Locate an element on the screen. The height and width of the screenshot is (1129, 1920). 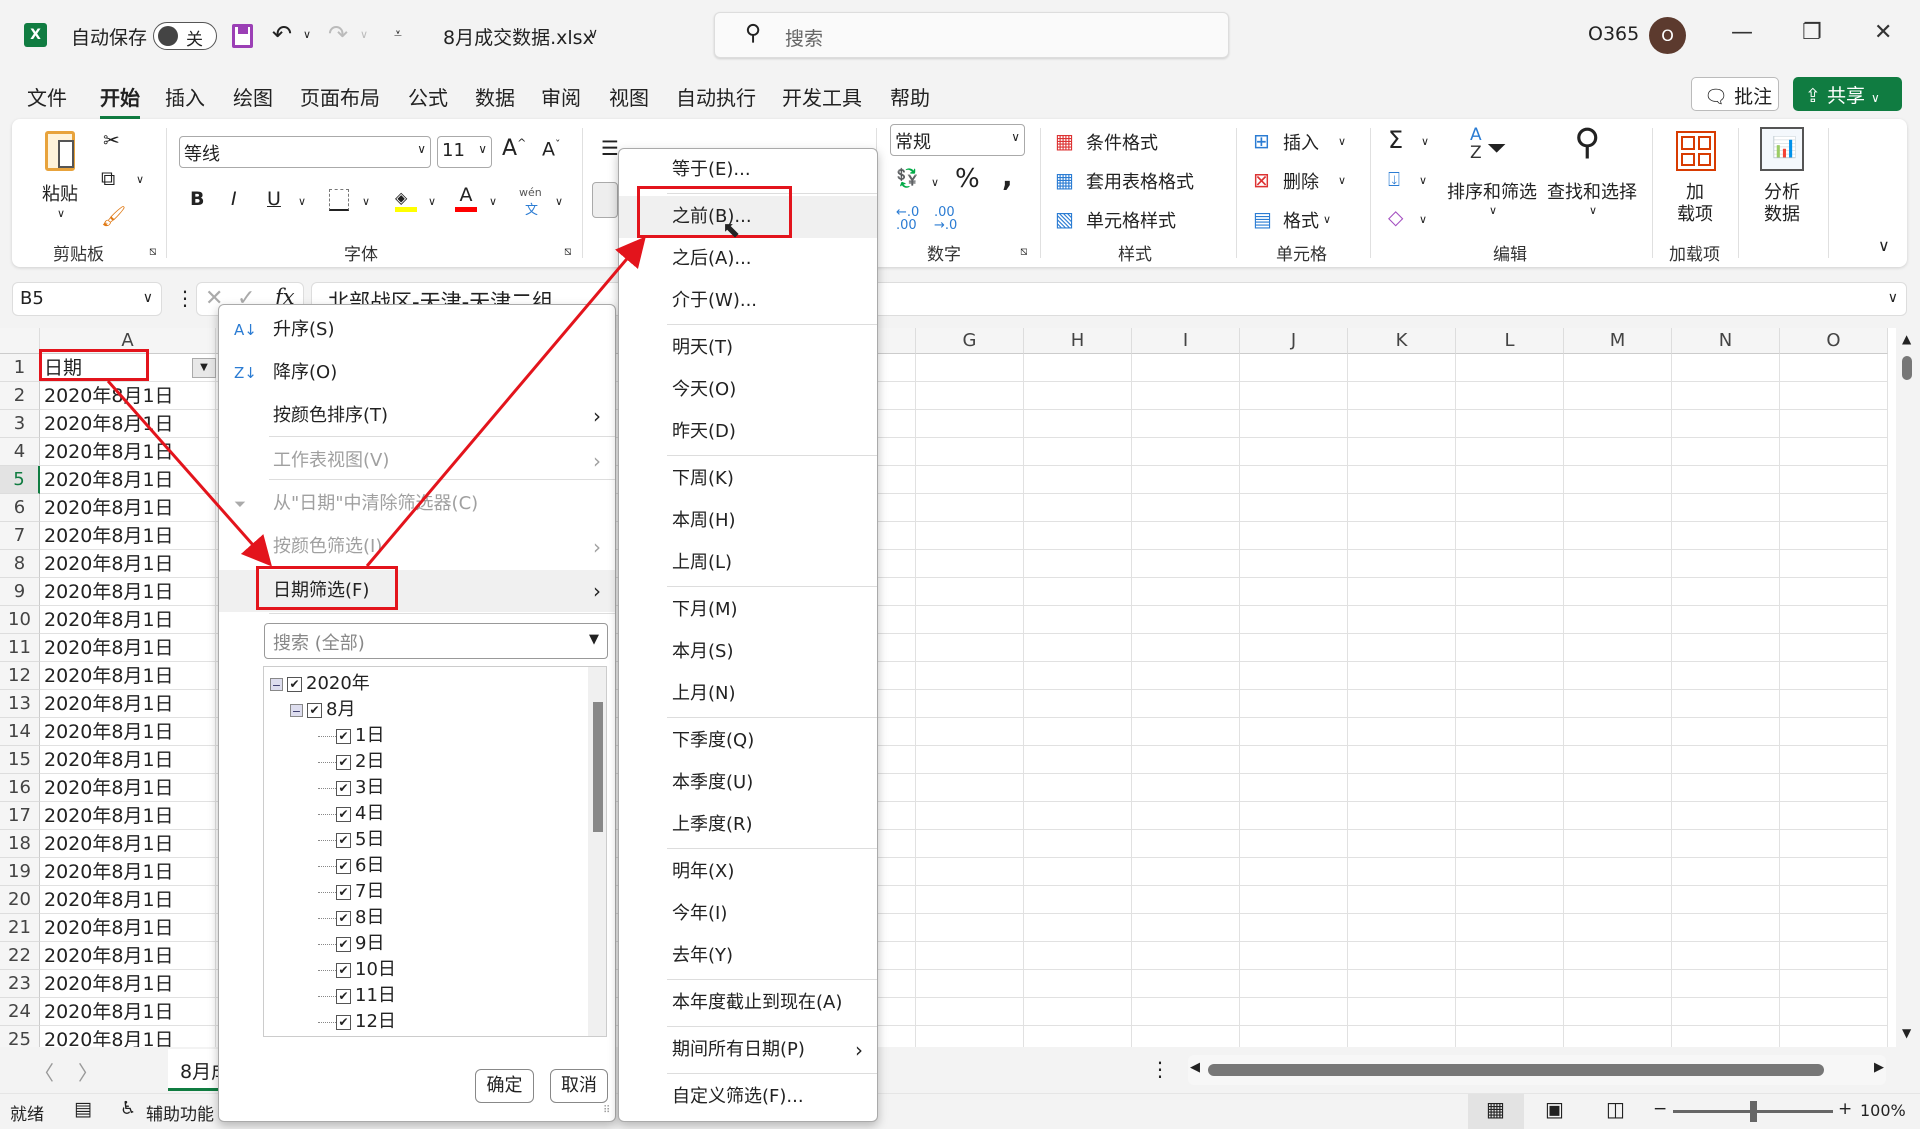
annotation-arrows is located at coordinates (376, 401).